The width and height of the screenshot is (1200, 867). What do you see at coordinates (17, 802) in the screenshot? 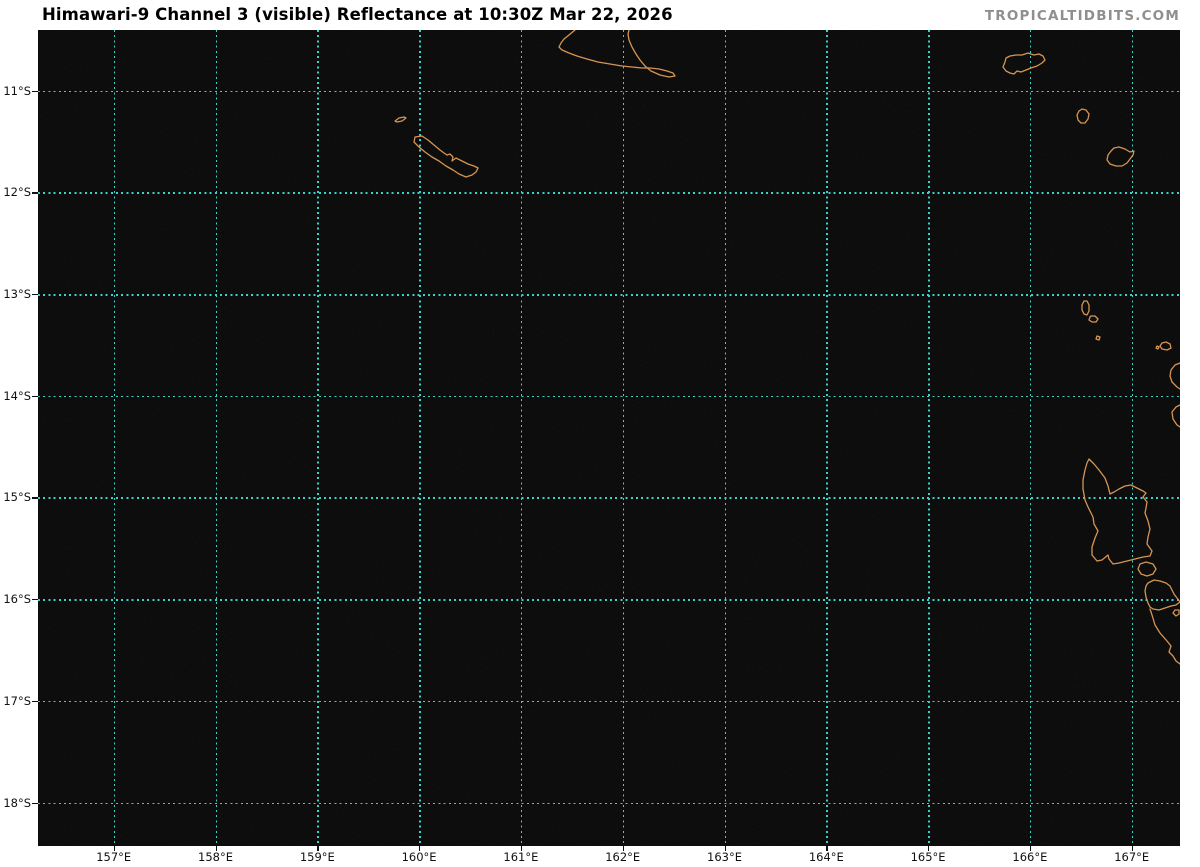
I see `lat-tick-label: 18°S` at bounding box center [17, 802].